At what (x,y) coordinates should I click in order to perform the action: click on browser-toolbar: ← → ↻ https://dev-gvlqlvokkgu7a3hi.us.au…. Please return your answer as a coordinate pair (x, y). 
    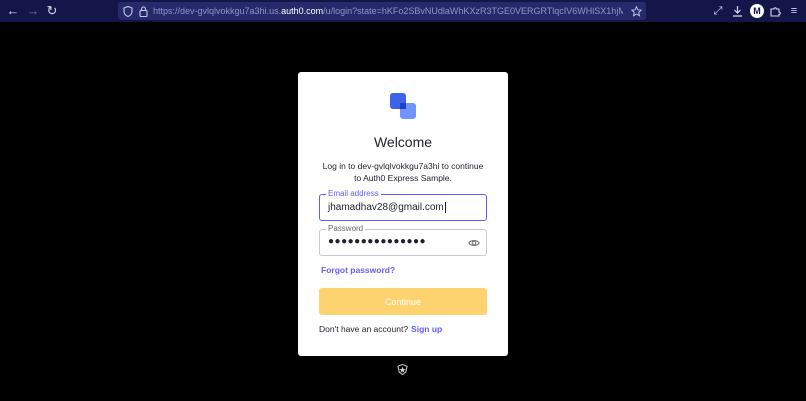
    Looking at the image, I should click on (403, 11).